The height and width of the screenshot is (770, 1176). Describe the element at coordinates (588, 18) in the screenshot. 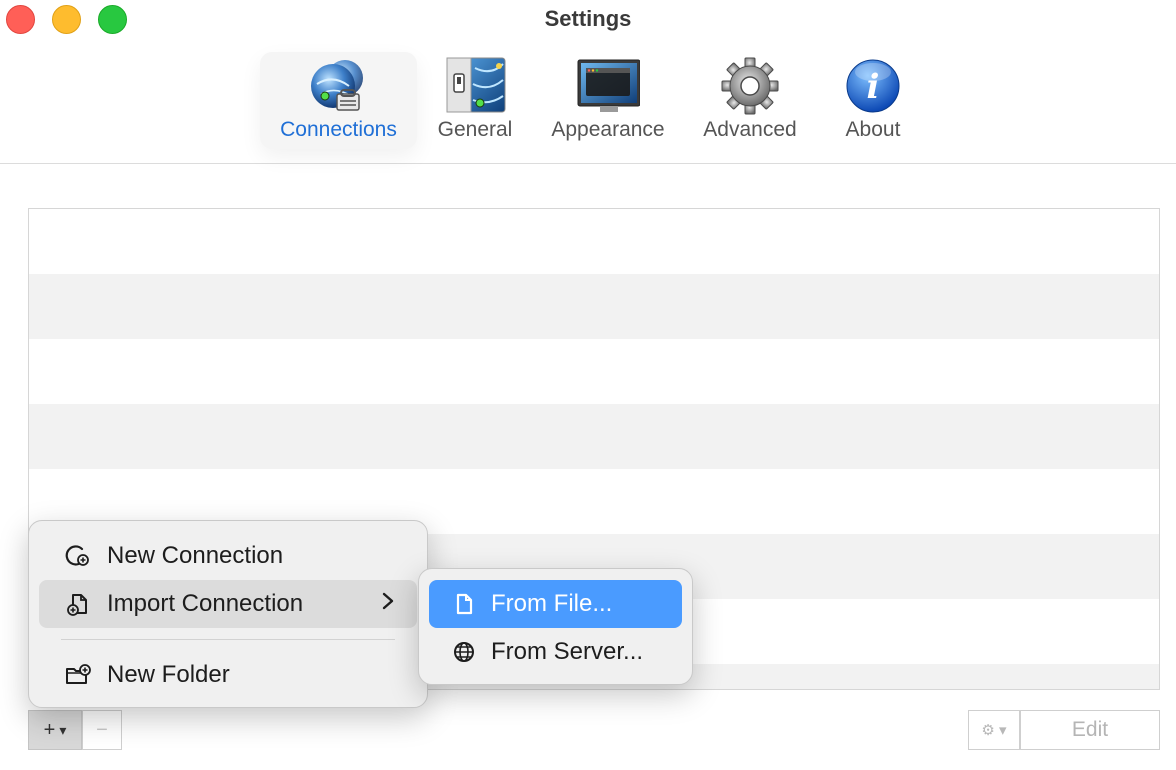

I see `window-title: Settings` at that location.